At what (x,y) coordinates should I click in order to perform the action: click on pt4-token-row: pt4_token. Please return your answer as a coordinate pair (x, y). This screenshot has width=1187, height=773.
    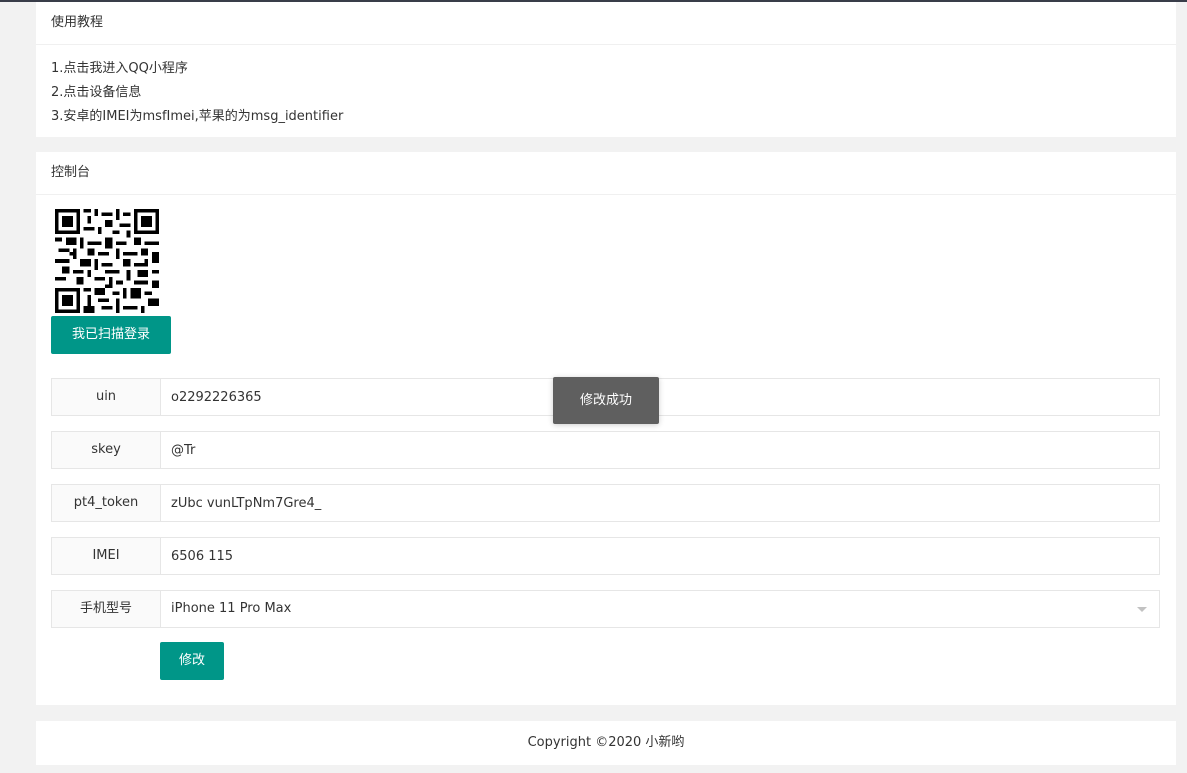
    Looking at the image, I should click on (605, 503).